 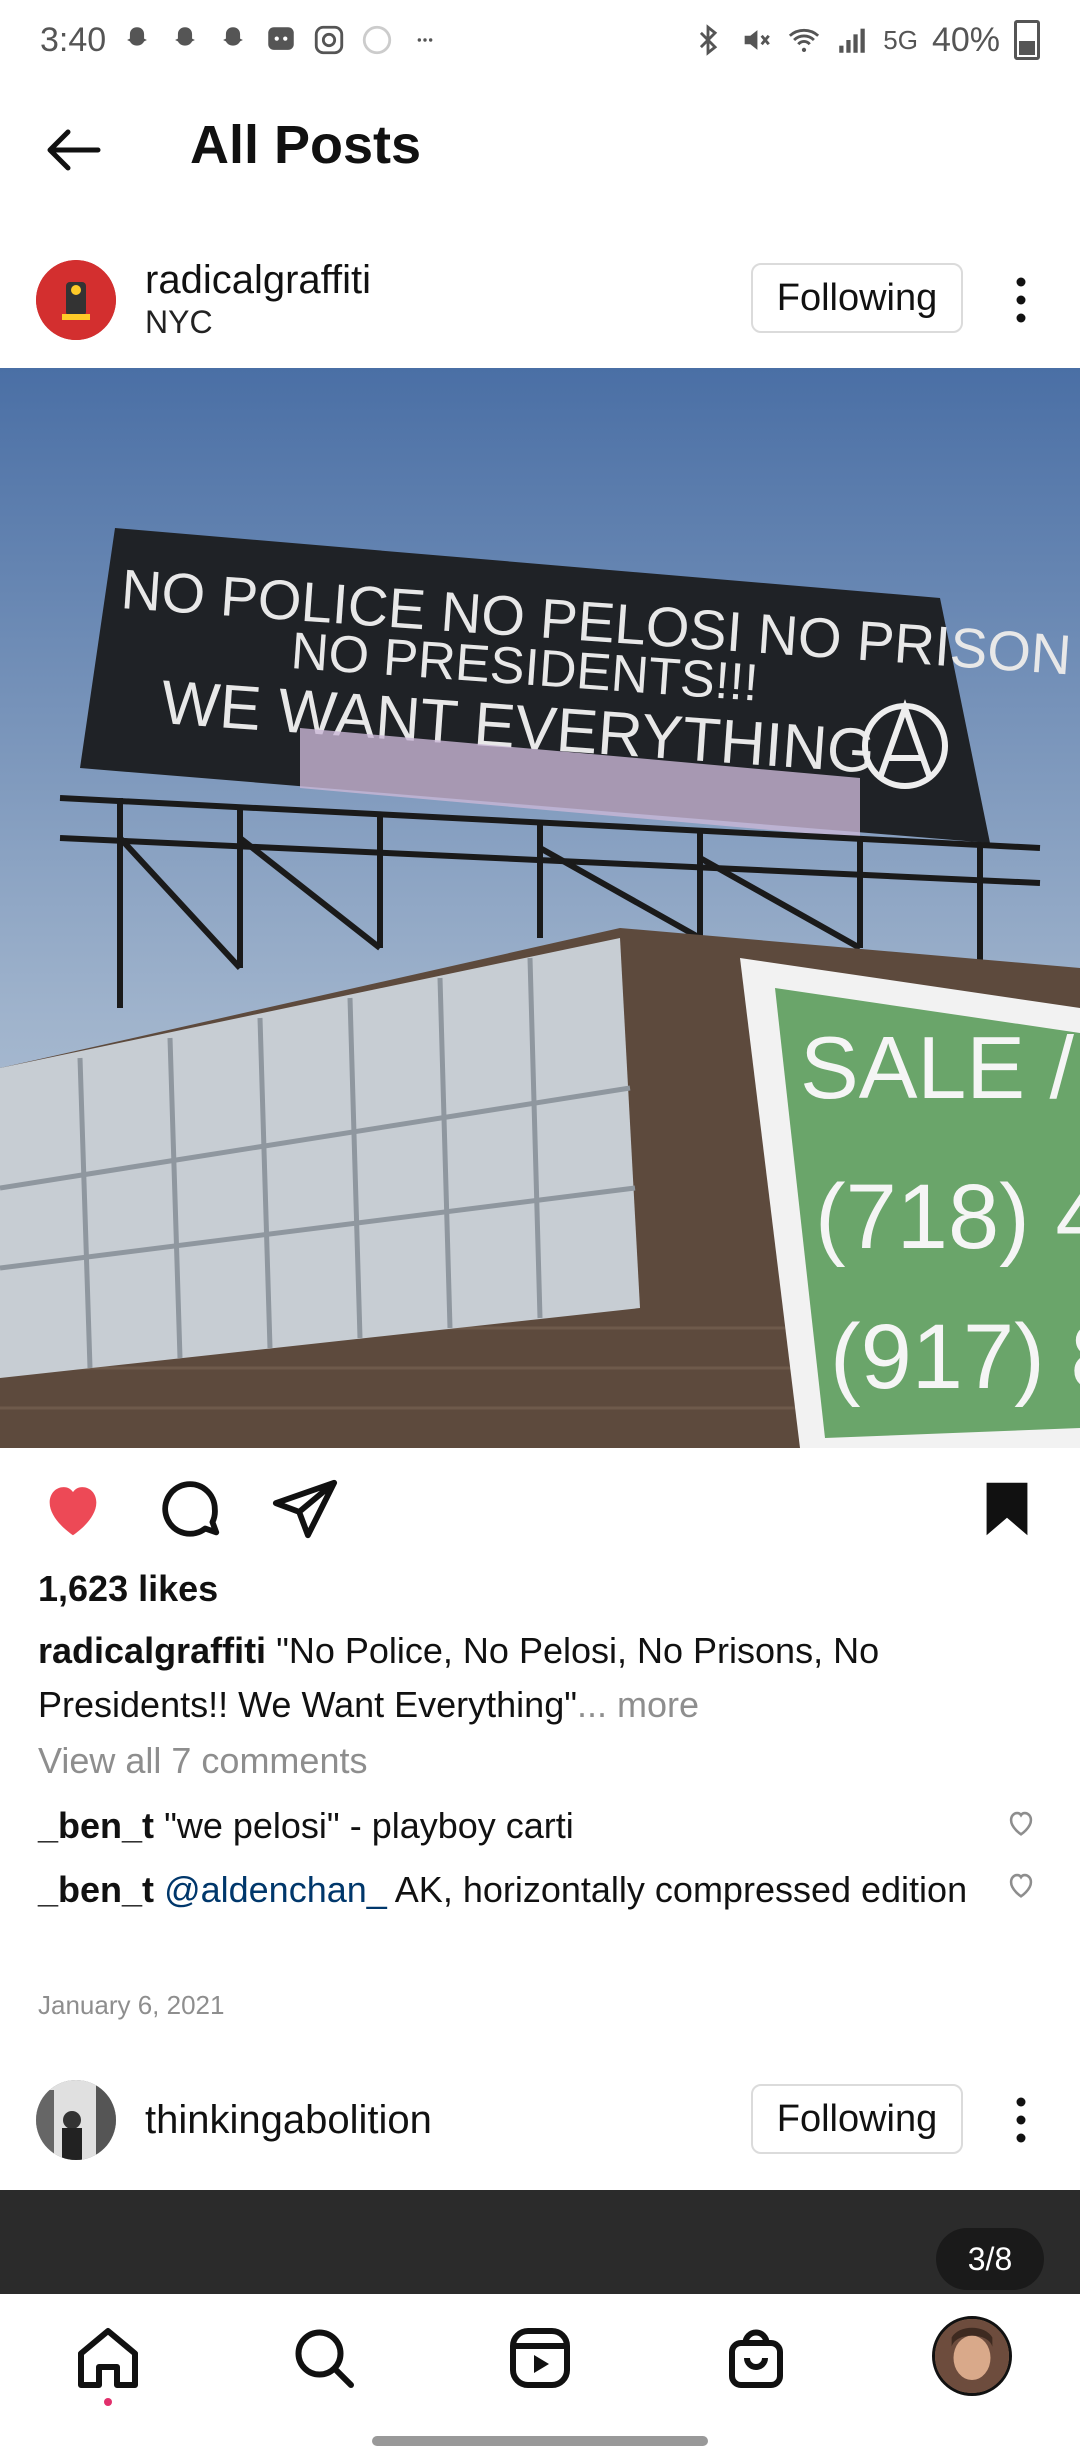 I want to click on nav-reels, so click(x=540, y=2358).